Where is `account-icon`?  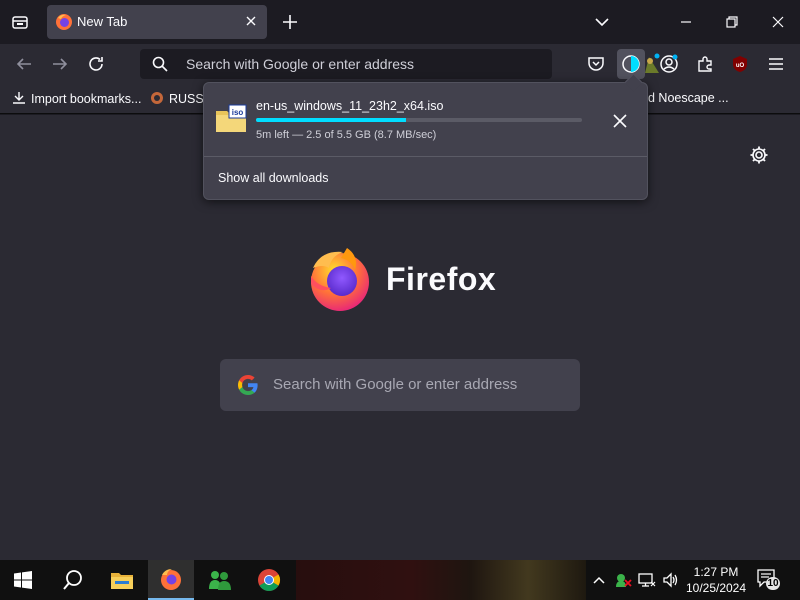
account-icon is located at coordinates (669, 63).